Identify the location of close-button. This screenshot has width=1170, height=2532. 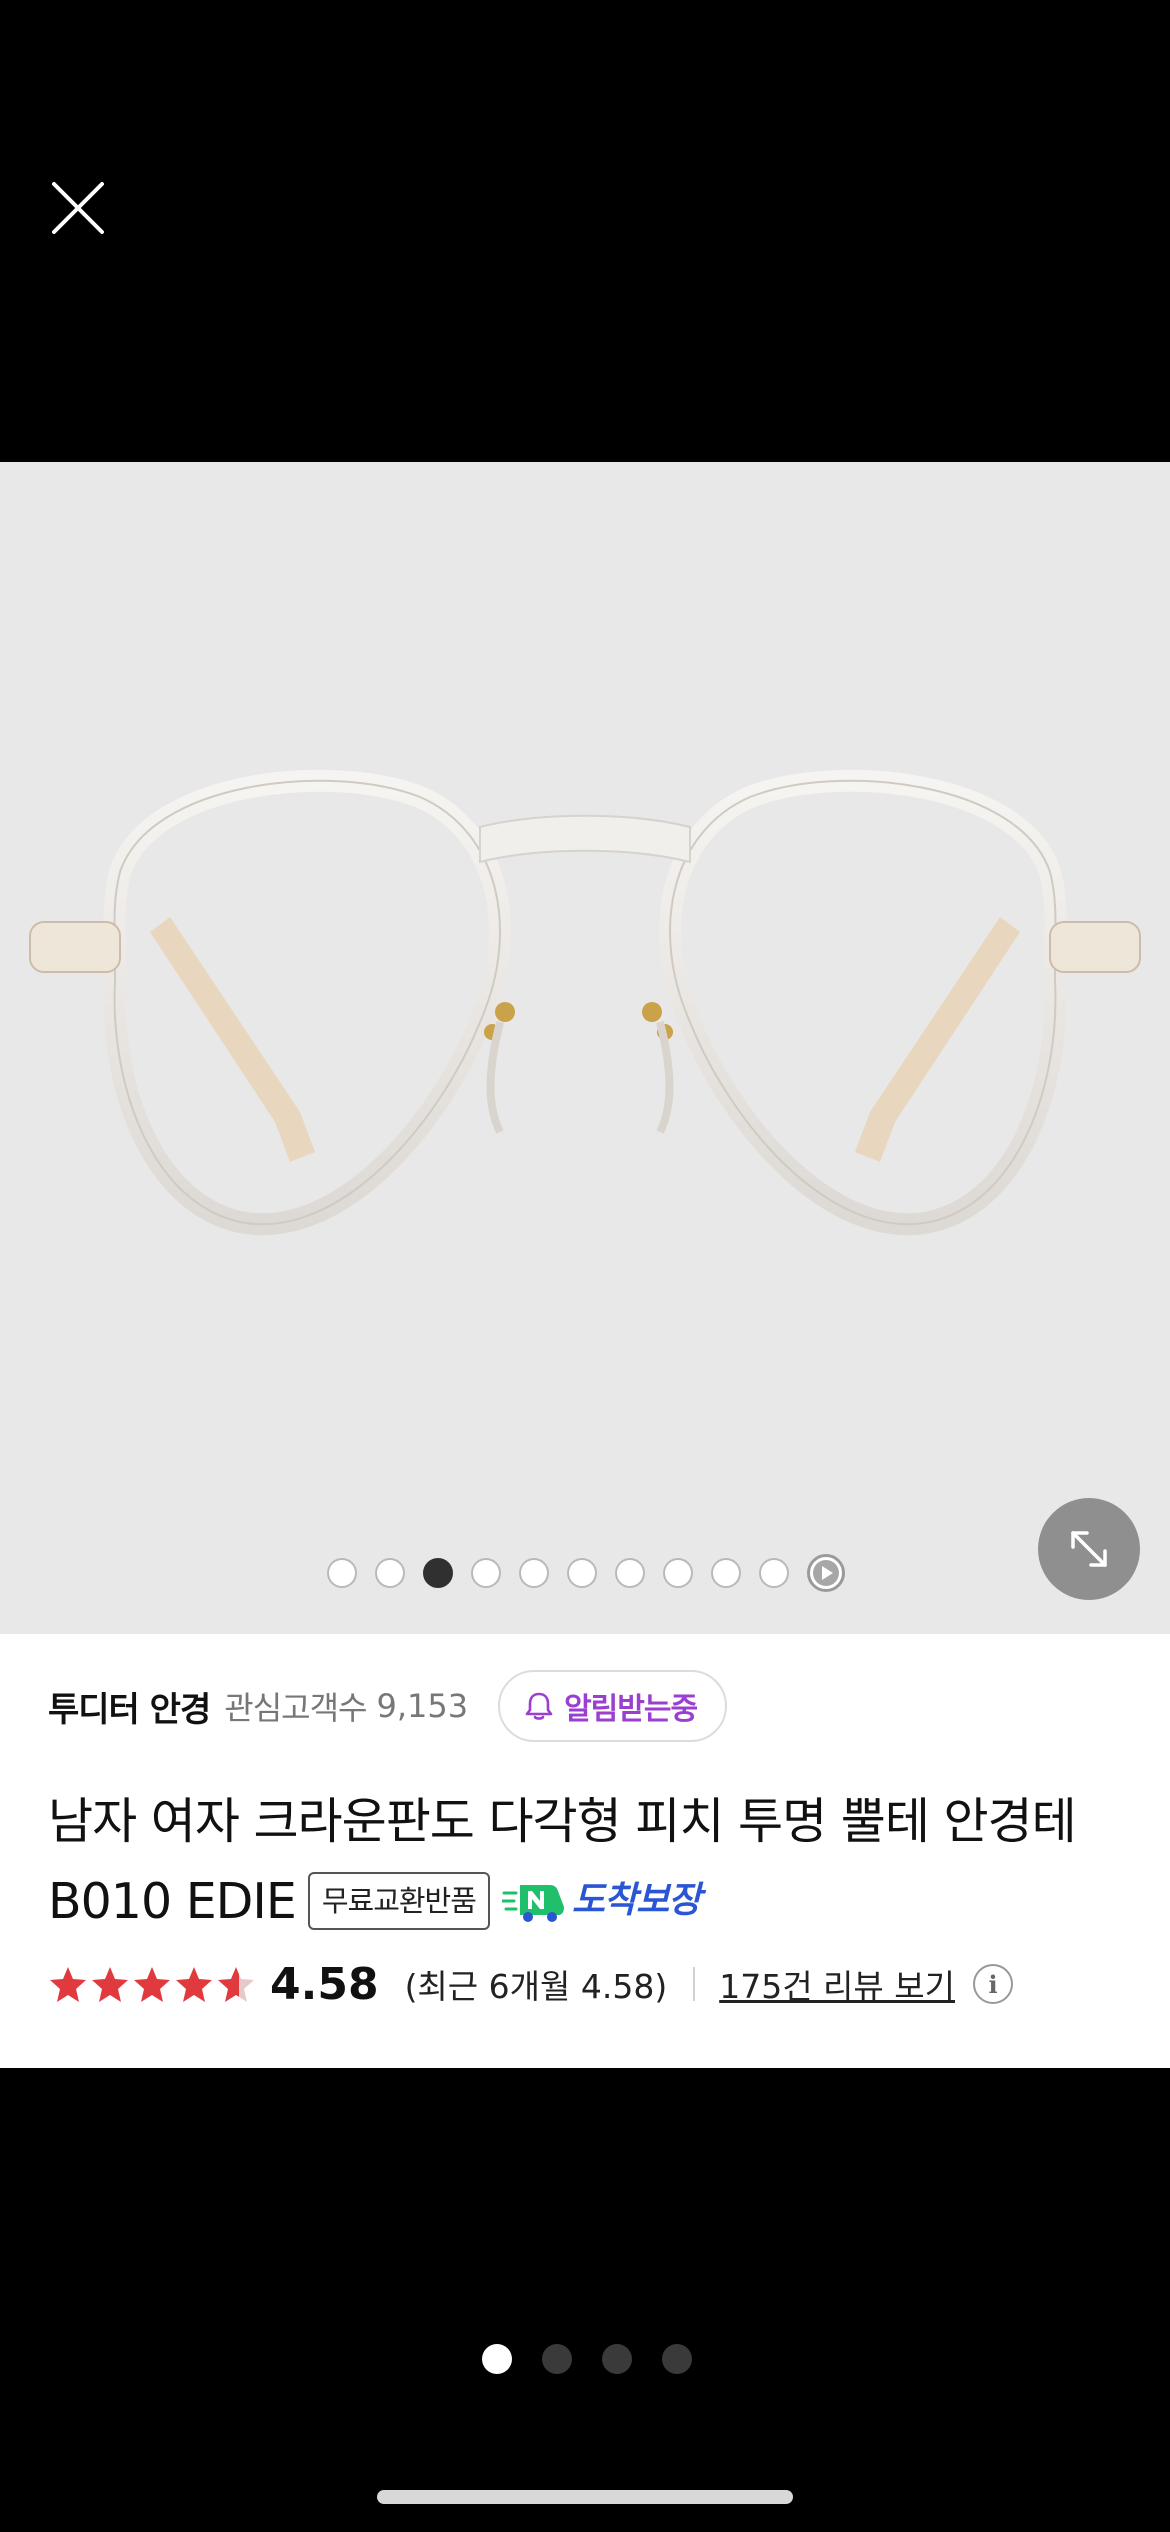
(78, 208).